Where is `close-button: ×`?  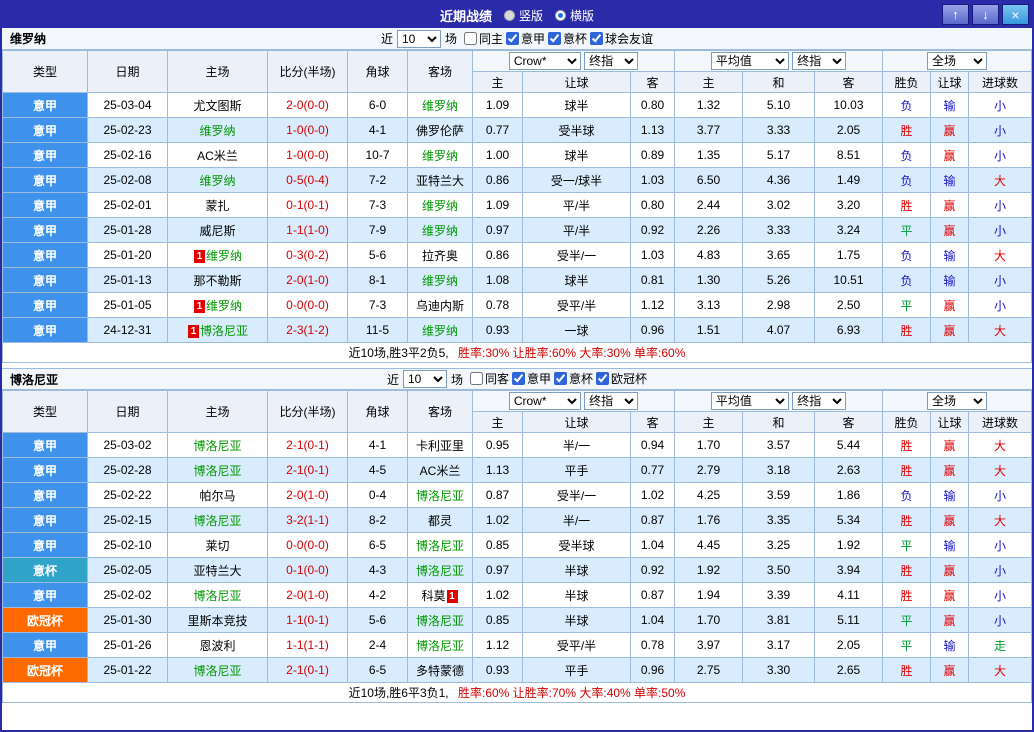 close-button: × is located at coordinates (1015, 14).